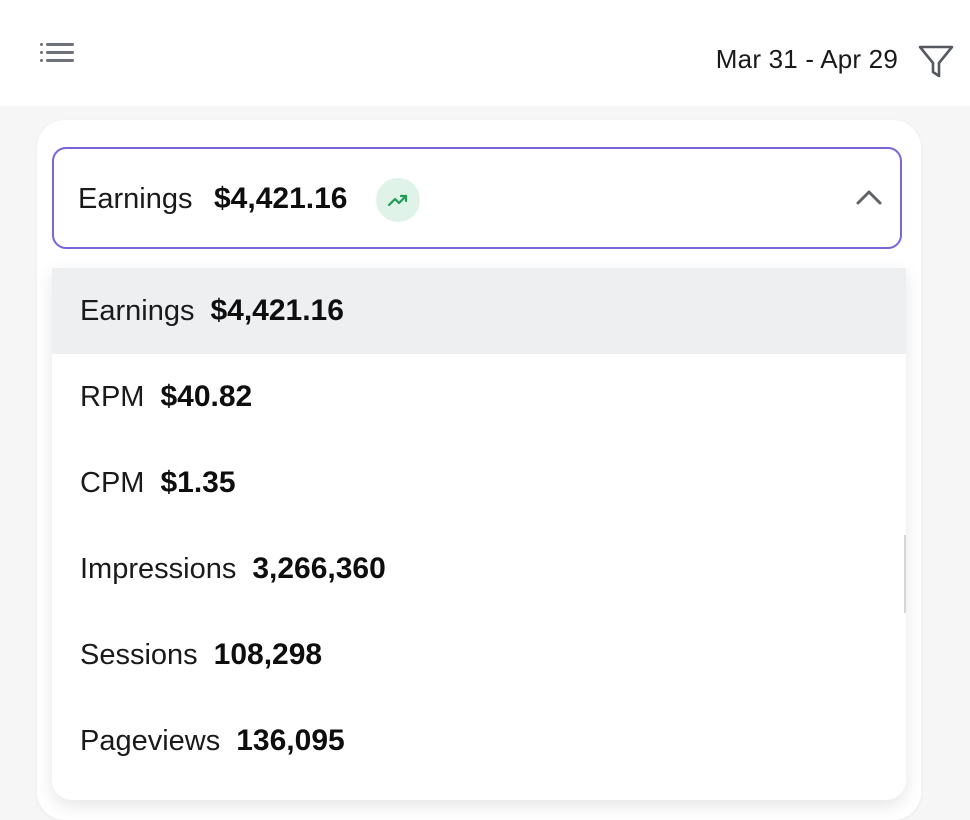 The image size is (970, 820). I want to click on option-value: $40.82, so click(206, 396).